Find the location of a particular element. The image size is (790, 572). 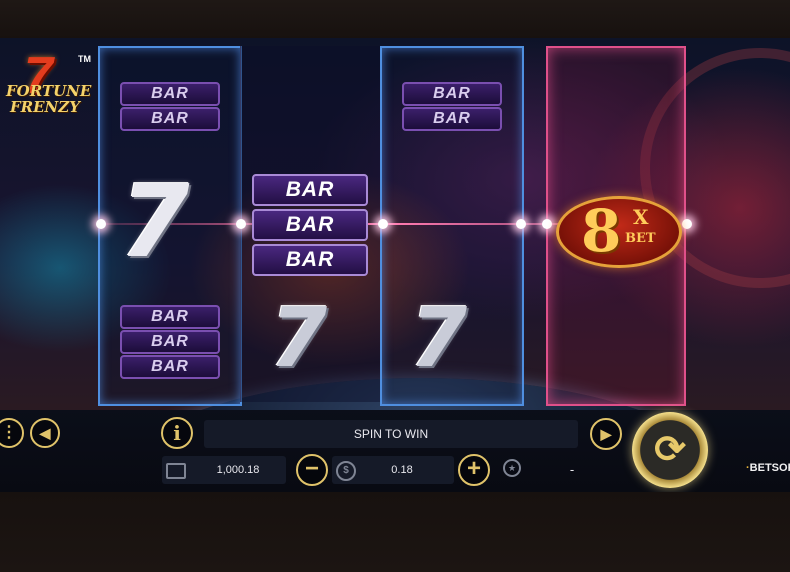

game-logo: 7 TM FORTUNE FRENZY is located at coordinates (48, 84).